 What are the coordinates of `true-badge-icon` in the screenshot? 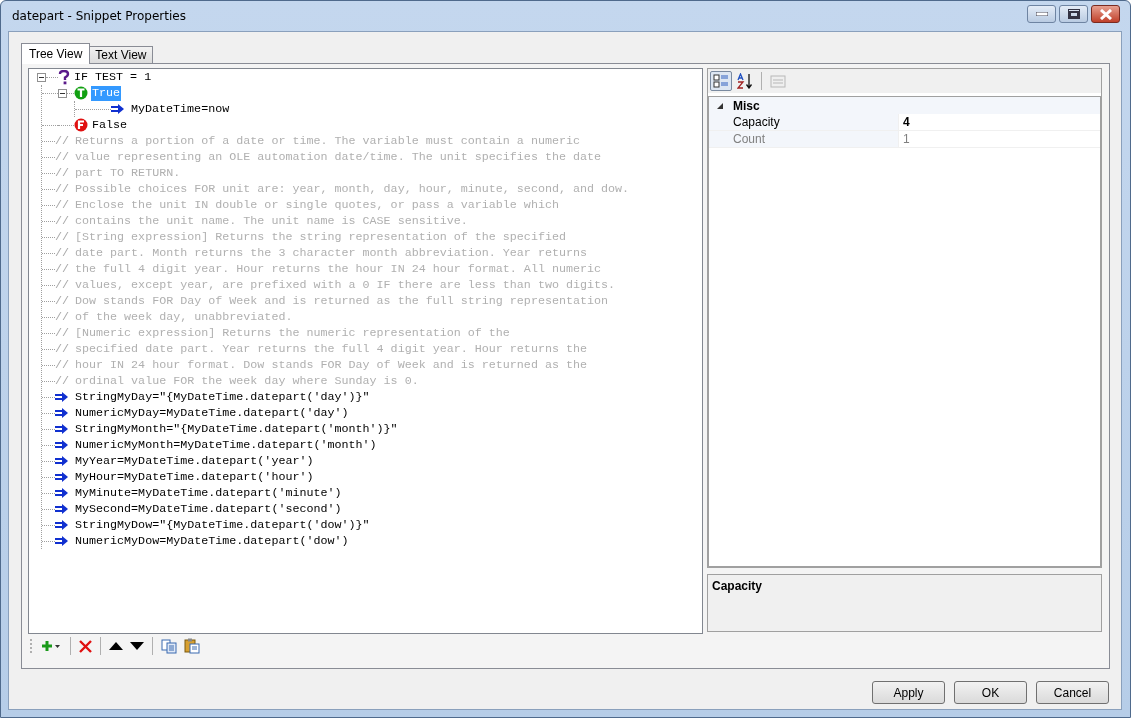 It's located at (81, 93).